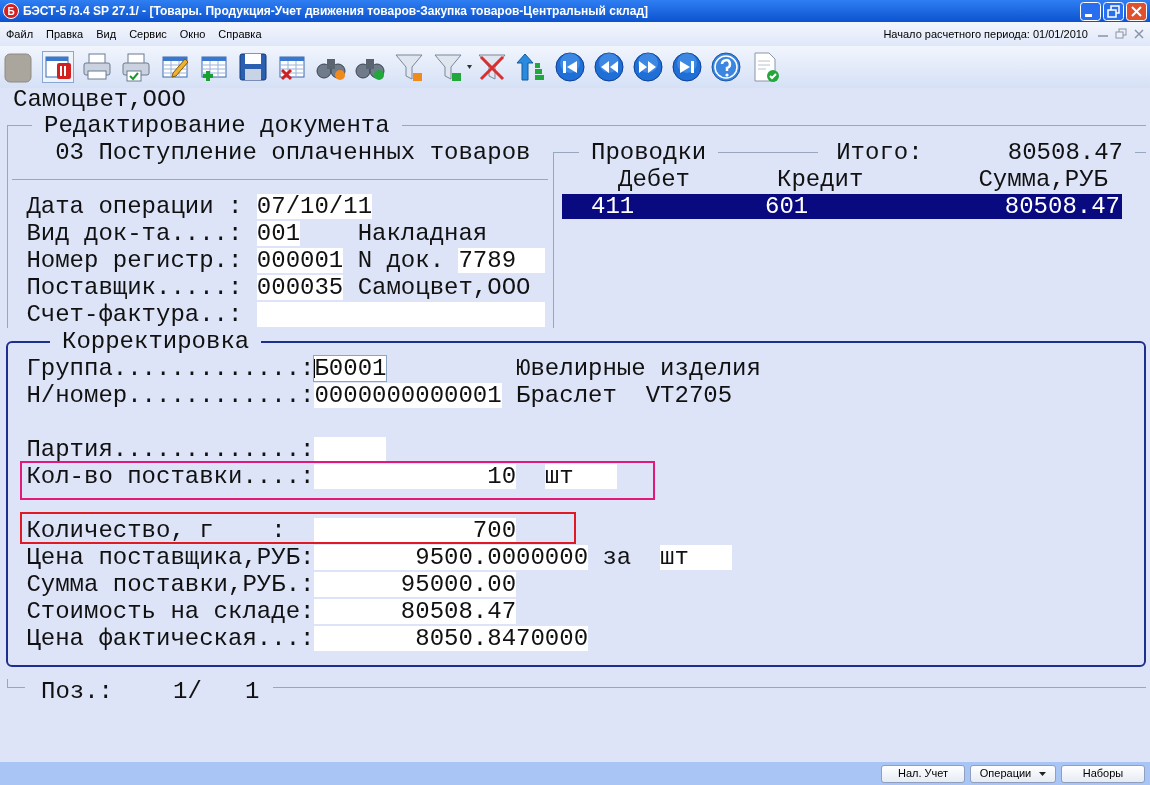  Describe the element at coordinates (654, 179) in the screenshot. I see `column-header: Дебет` at that location.